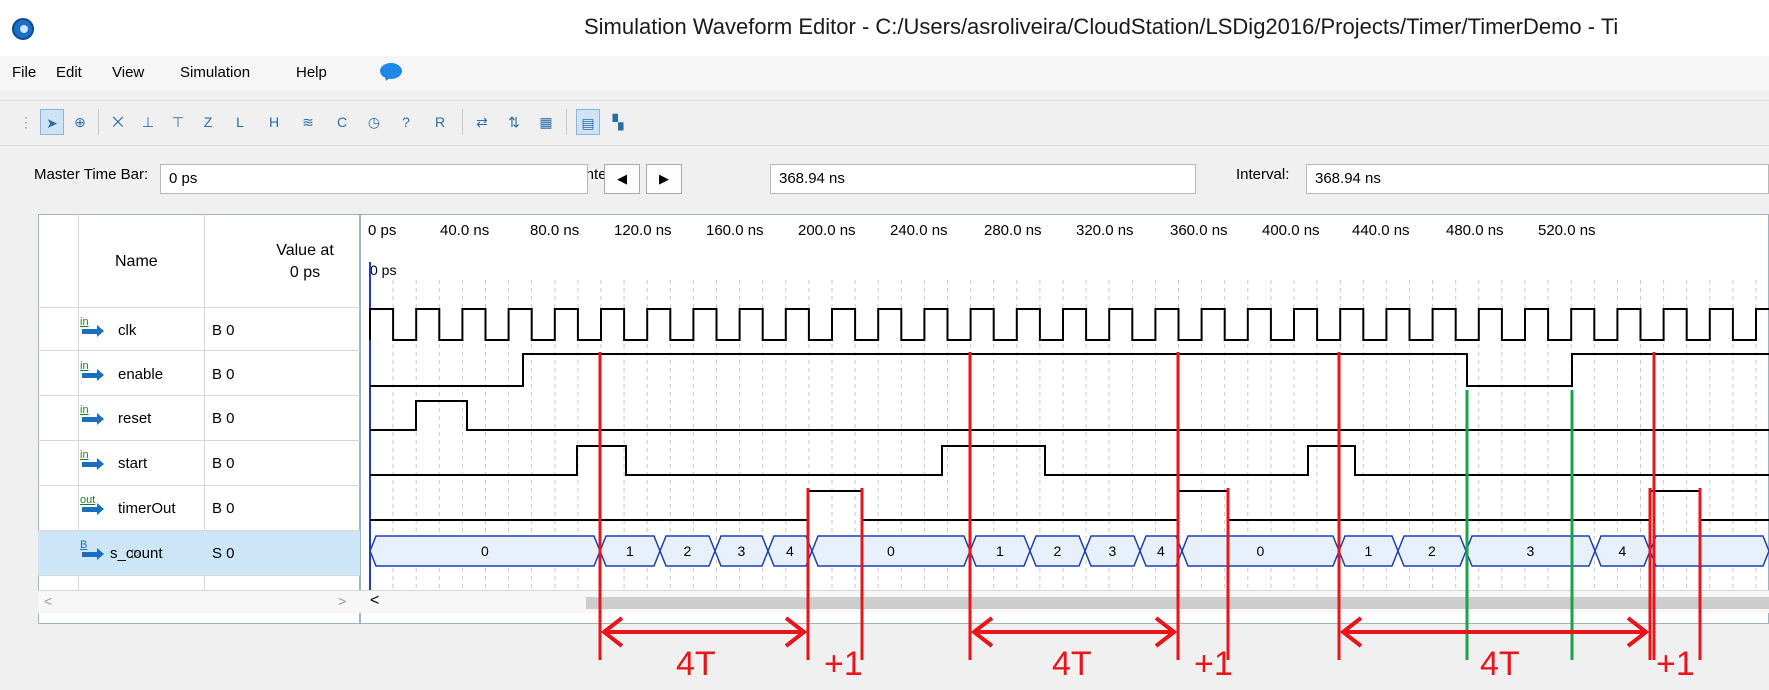 The width and height of the screenshot is (1769, 690). Describe the element at coordinates (1709, 551) in the screenshot. I see `s-count-segment` at that location.